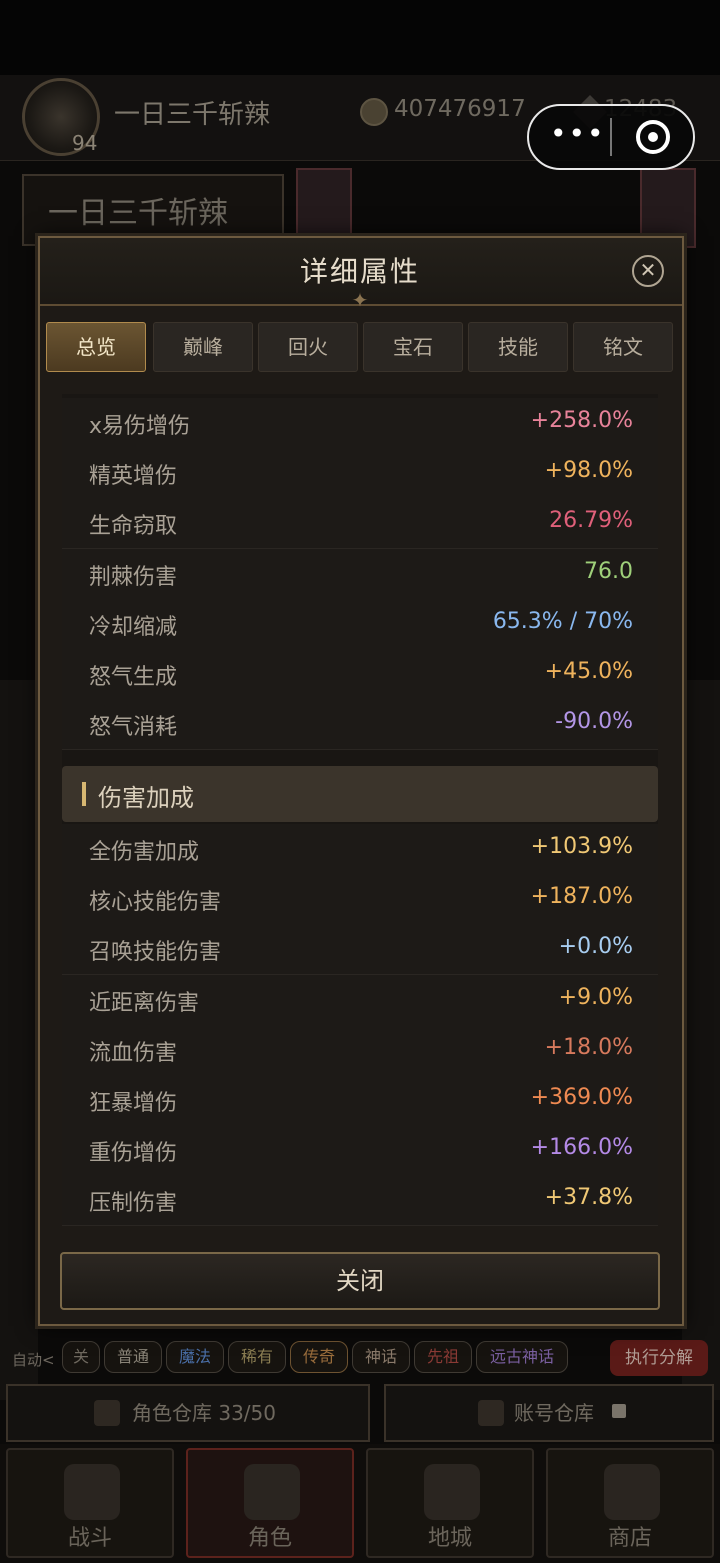 The image size is (720, 1563). What do you see at coordinates (578, 134) in the screenshot?
I see `more-dots-icon: •••` at bounding box center [578, 134].